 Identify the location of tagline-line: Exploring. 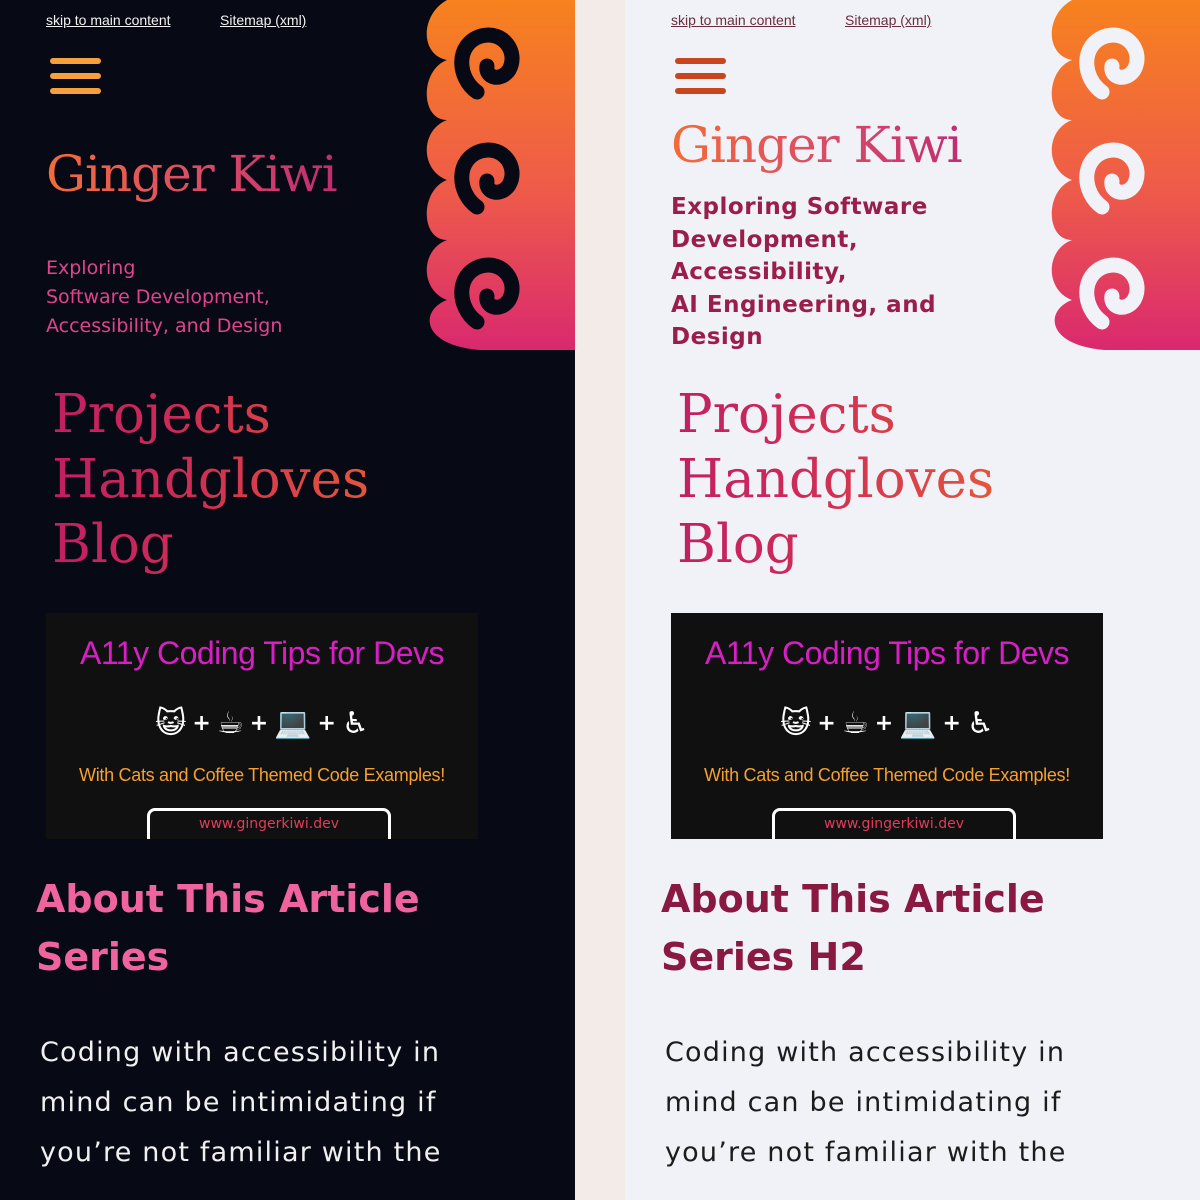
(91, 268).